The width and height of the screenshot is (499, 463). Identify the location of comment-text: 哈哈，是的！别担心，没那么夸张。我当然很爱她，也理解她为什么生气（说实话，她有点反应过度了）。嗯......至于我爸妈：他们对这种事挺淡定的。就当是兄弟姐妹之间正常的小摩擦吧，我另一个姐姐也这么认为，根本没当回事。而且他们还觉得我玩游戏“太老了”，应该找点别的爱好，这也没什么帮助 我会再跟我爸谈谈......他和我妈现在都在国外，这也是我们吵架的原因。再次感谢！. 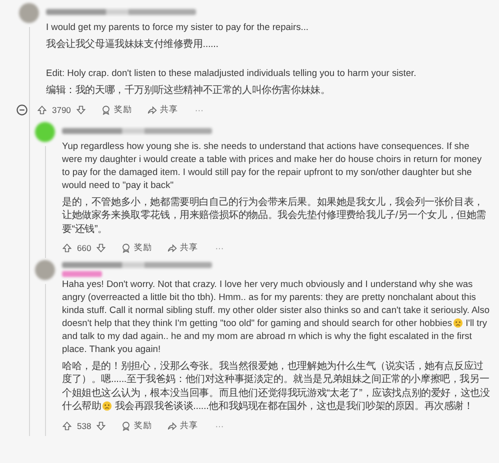
(276, 387).